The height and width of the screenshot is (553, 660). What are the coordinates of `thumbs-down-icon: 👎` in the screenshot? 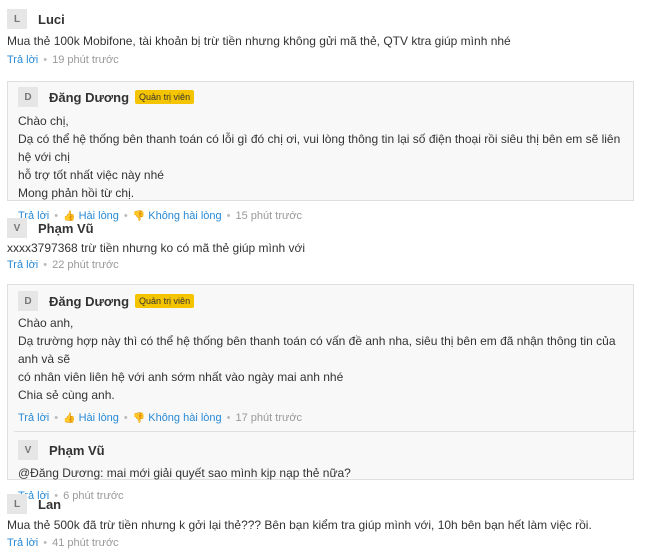 It's located at (139, 418).